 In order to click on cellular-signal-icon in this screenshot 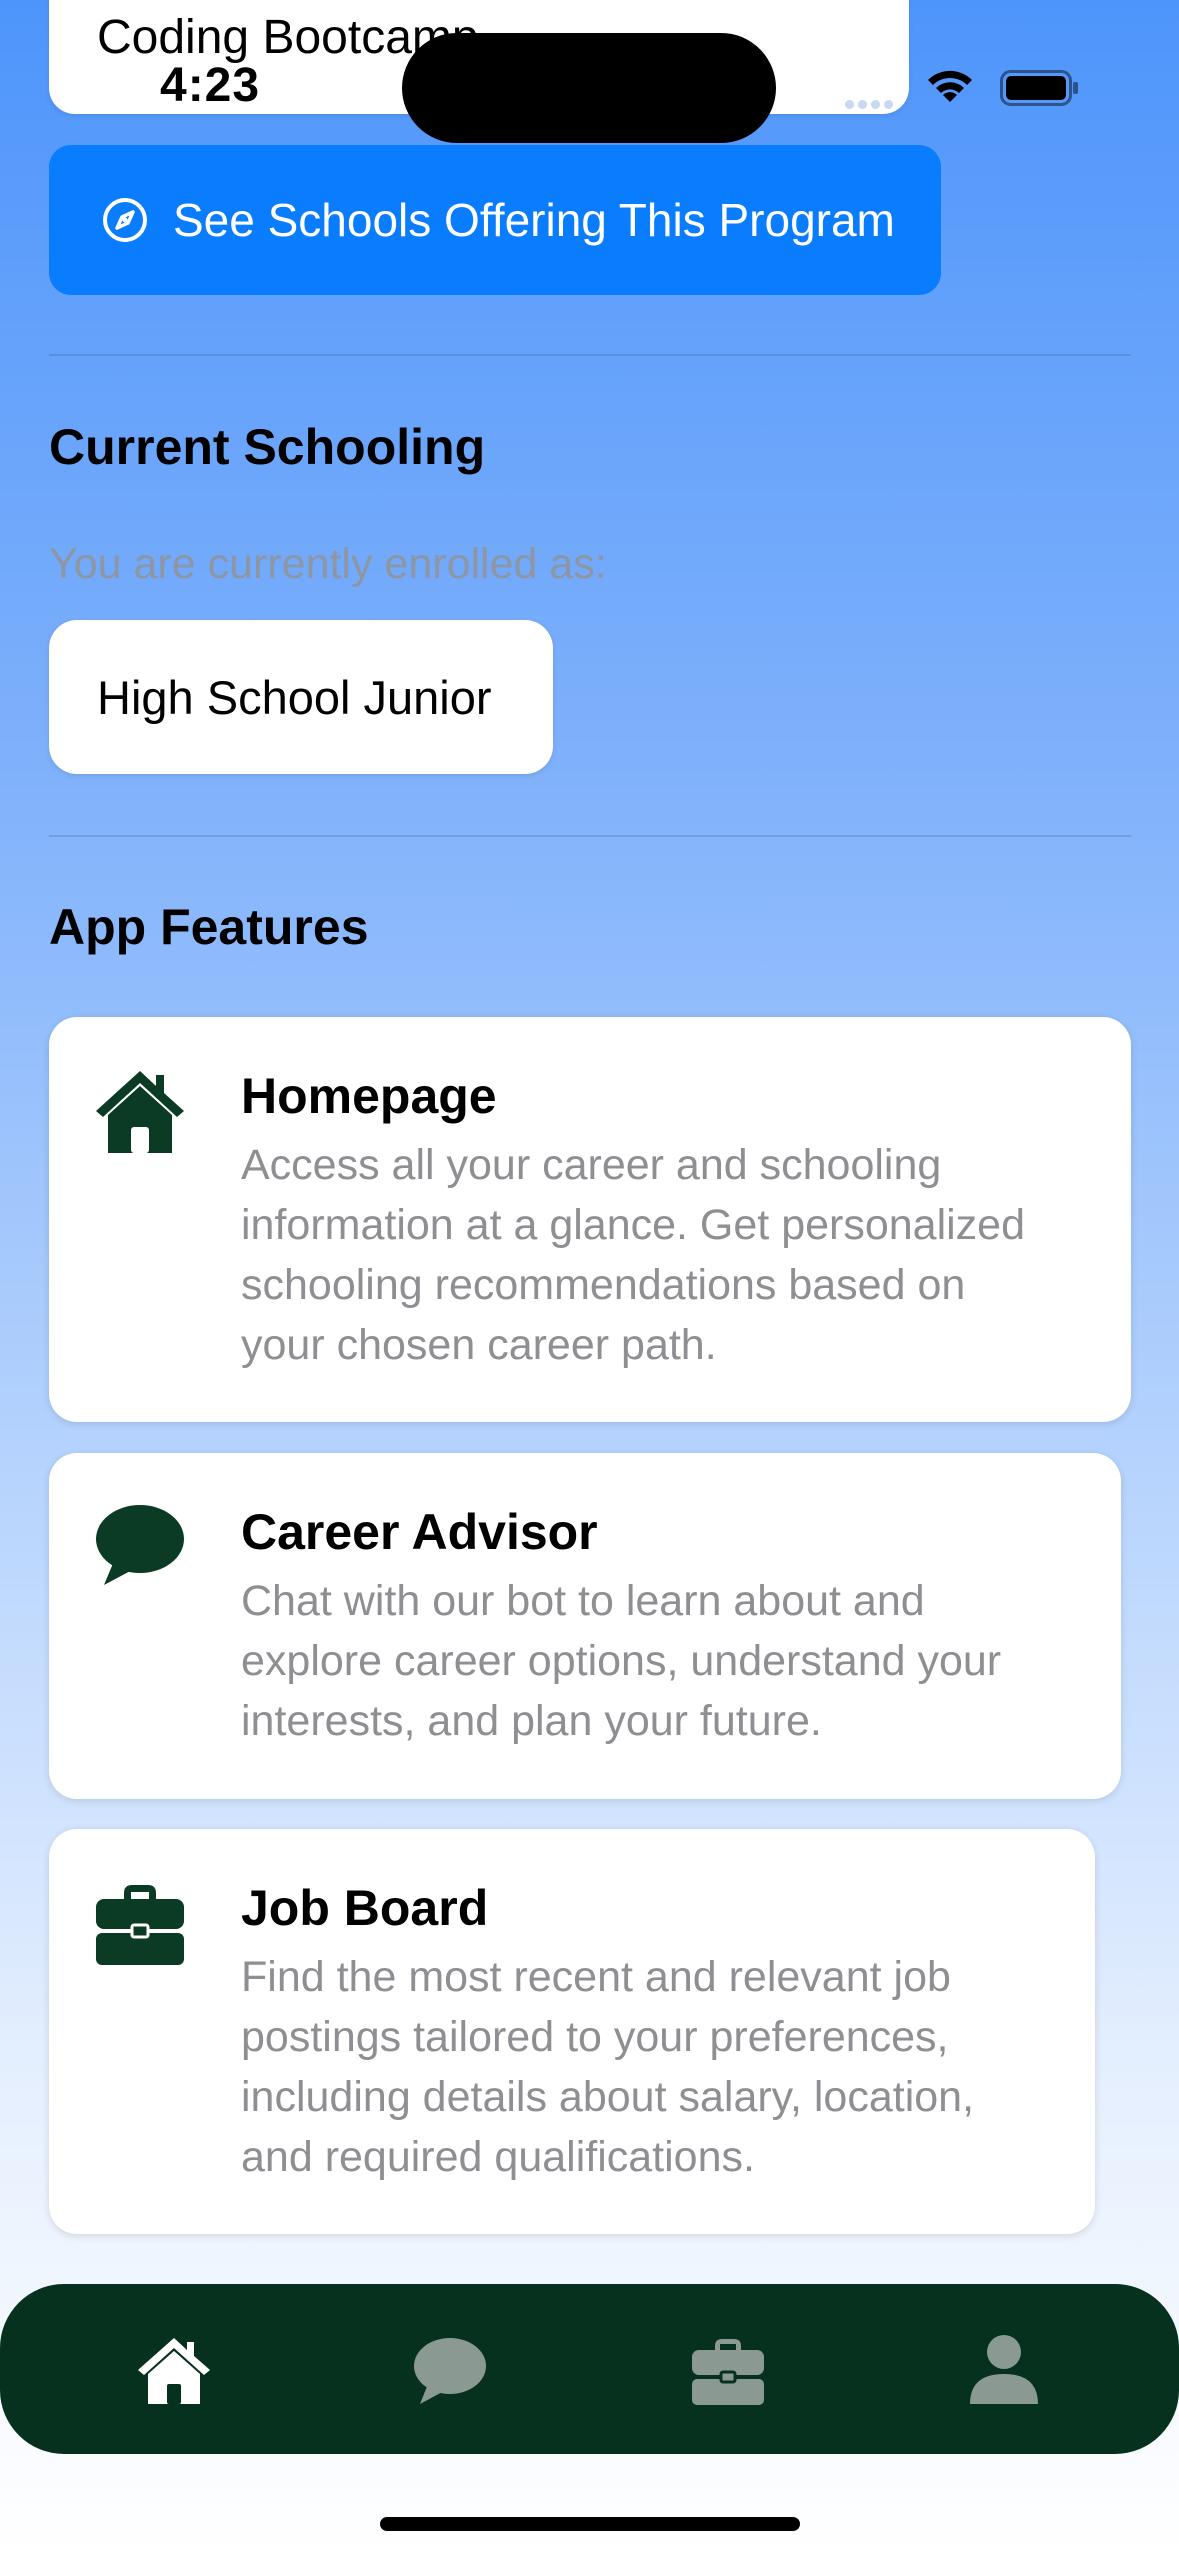, I will do `click(874, 102)`.